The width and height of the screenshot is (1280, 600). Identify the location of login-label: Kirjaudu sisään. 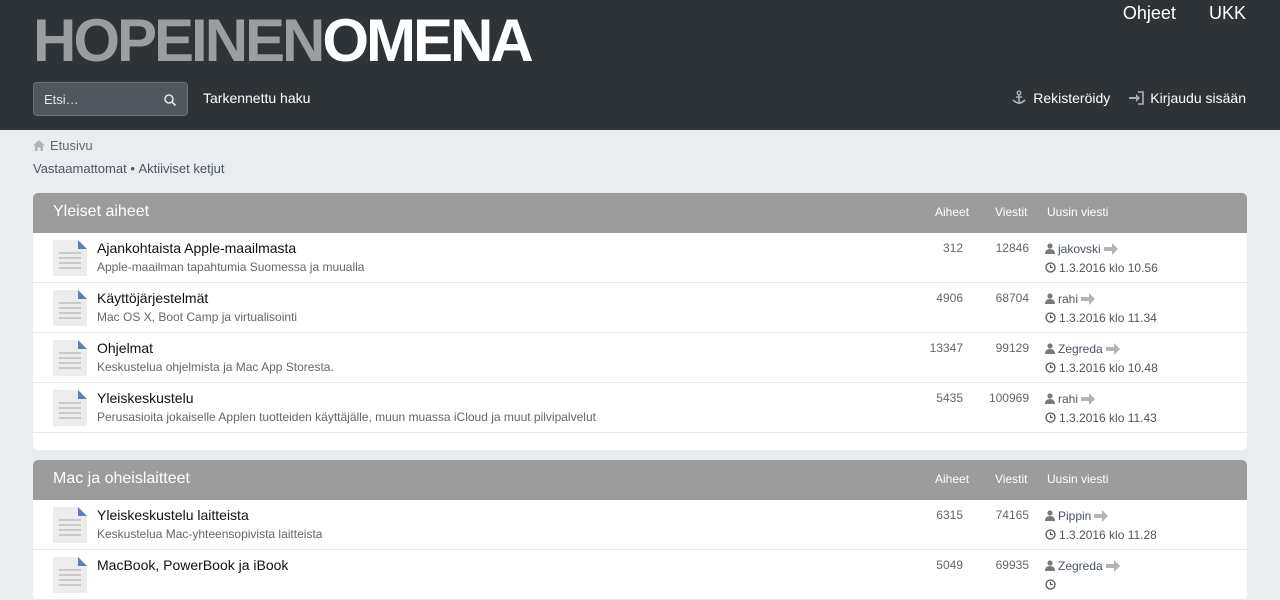
(1198, 98).